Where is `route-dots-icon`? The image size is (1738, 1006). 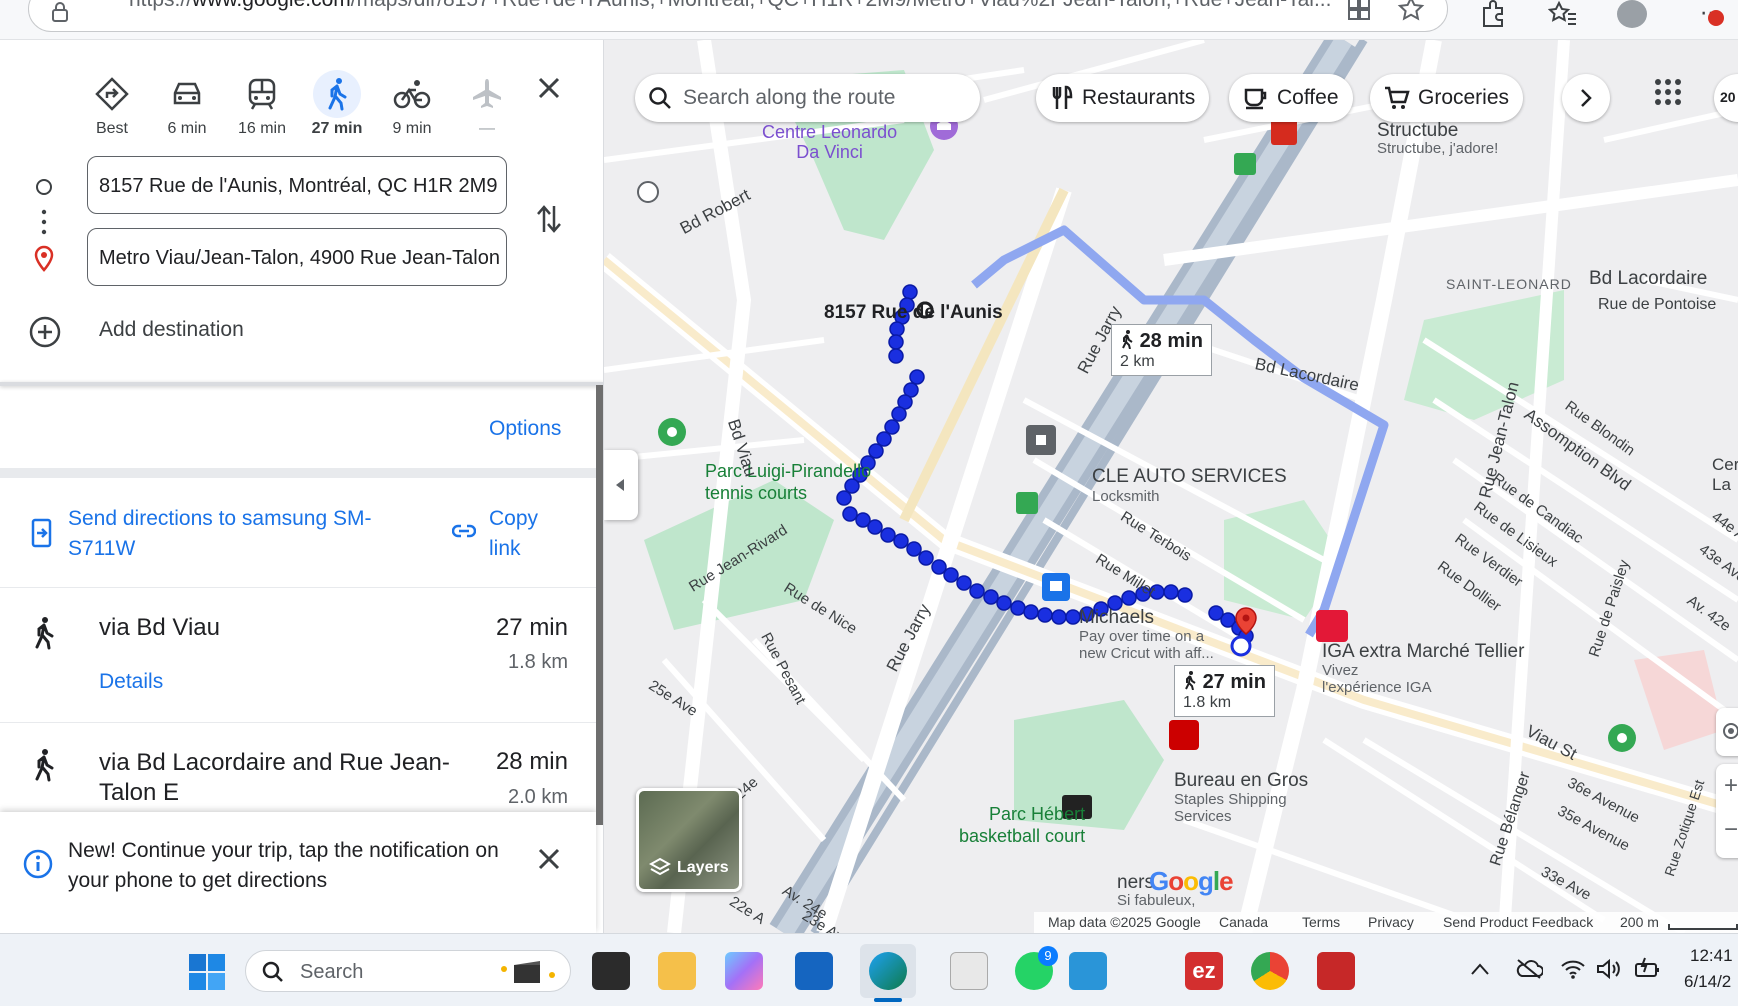
route-dots-icon is located at coordinates (44, 222).